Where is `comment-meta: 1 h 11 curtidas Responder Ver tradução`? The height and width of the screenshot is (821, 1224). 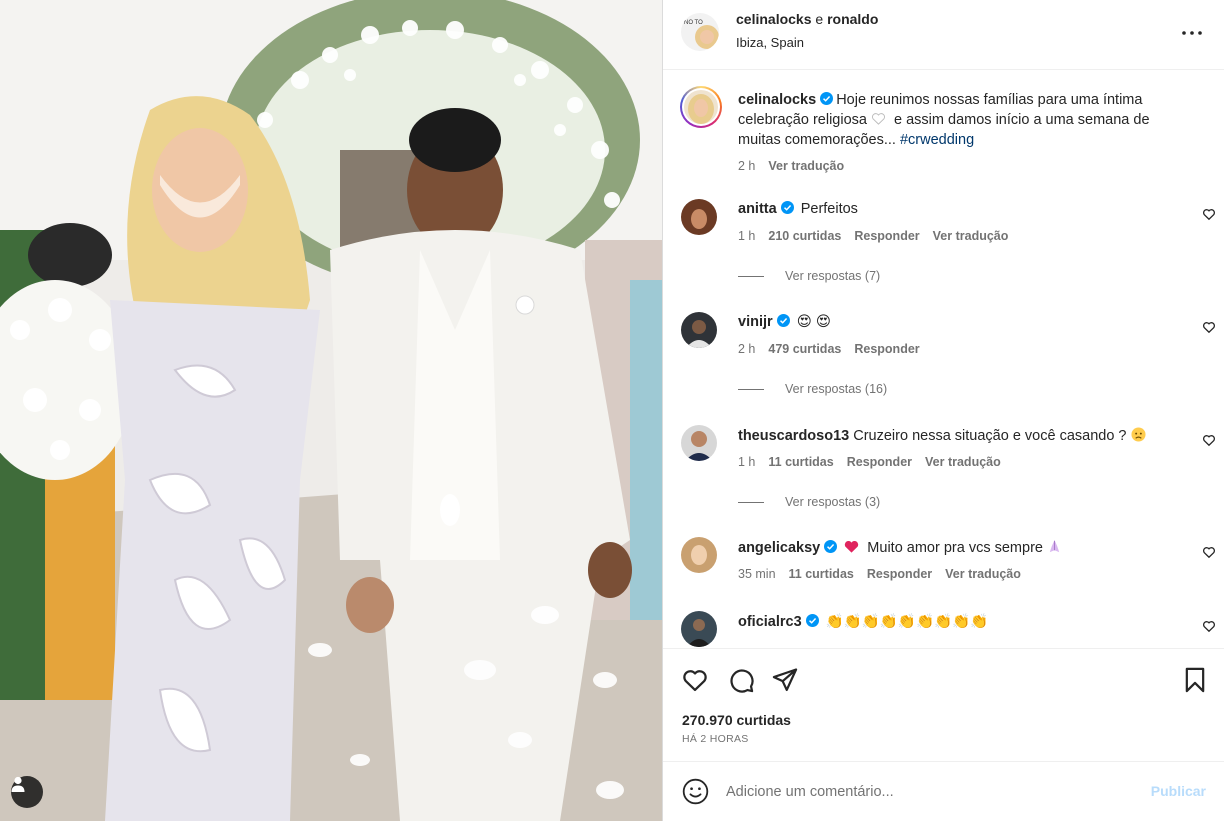
comment-meta: 1 h 11 curtidas Responder Ver tradução is located at coordinates (876, 462).